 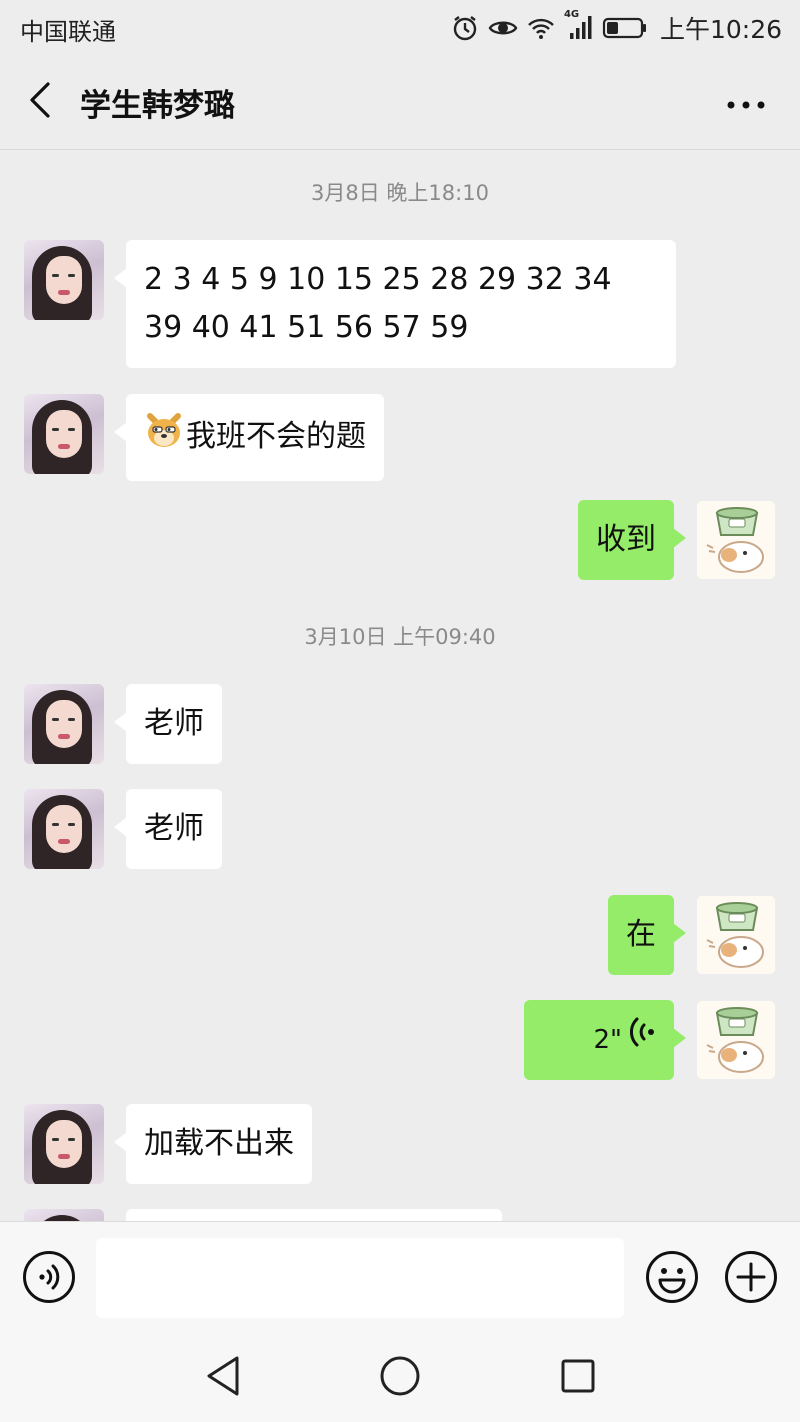 I want to click on message-bubble-received-partial, so click(x=314, y=1215).